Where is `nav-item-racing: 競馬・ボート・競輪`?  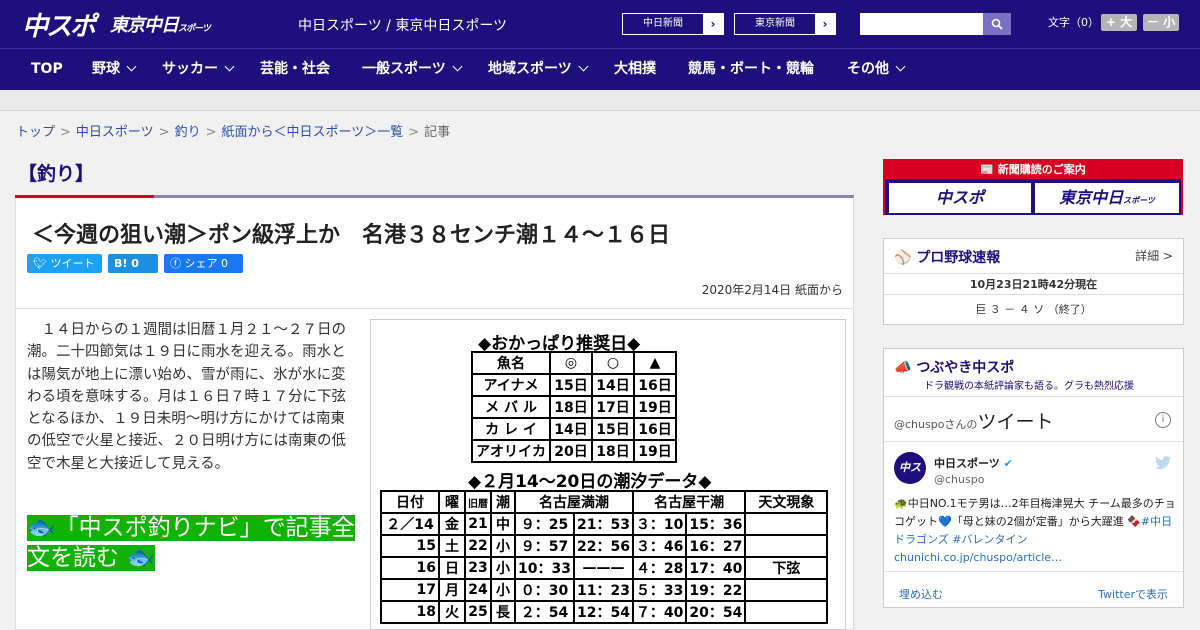
nav-item-racing: 競馬・ボート・競輪 is located at coordinates (751, 70).